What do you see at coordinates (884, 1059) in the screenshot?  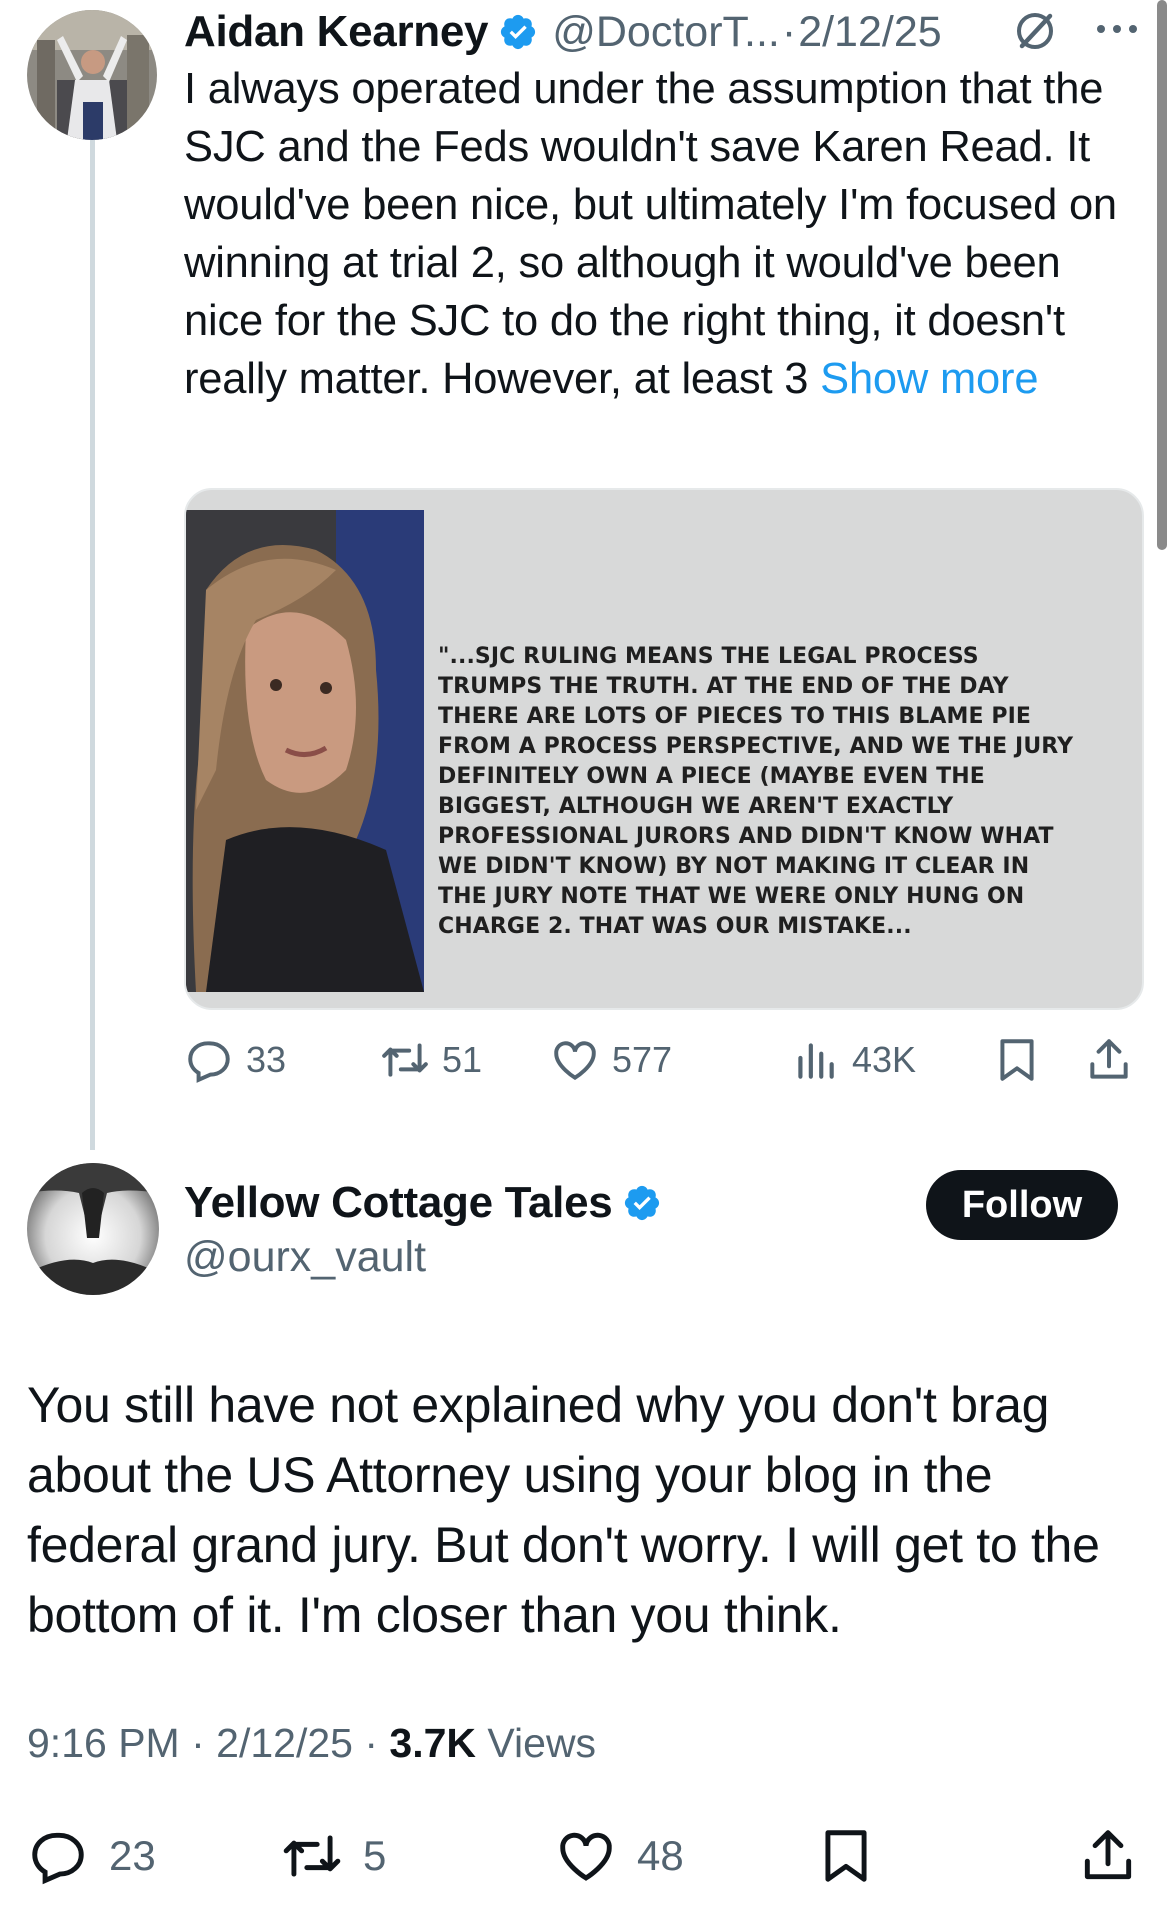 I see `views-count: 43K` at bounding box center [884, 1059].